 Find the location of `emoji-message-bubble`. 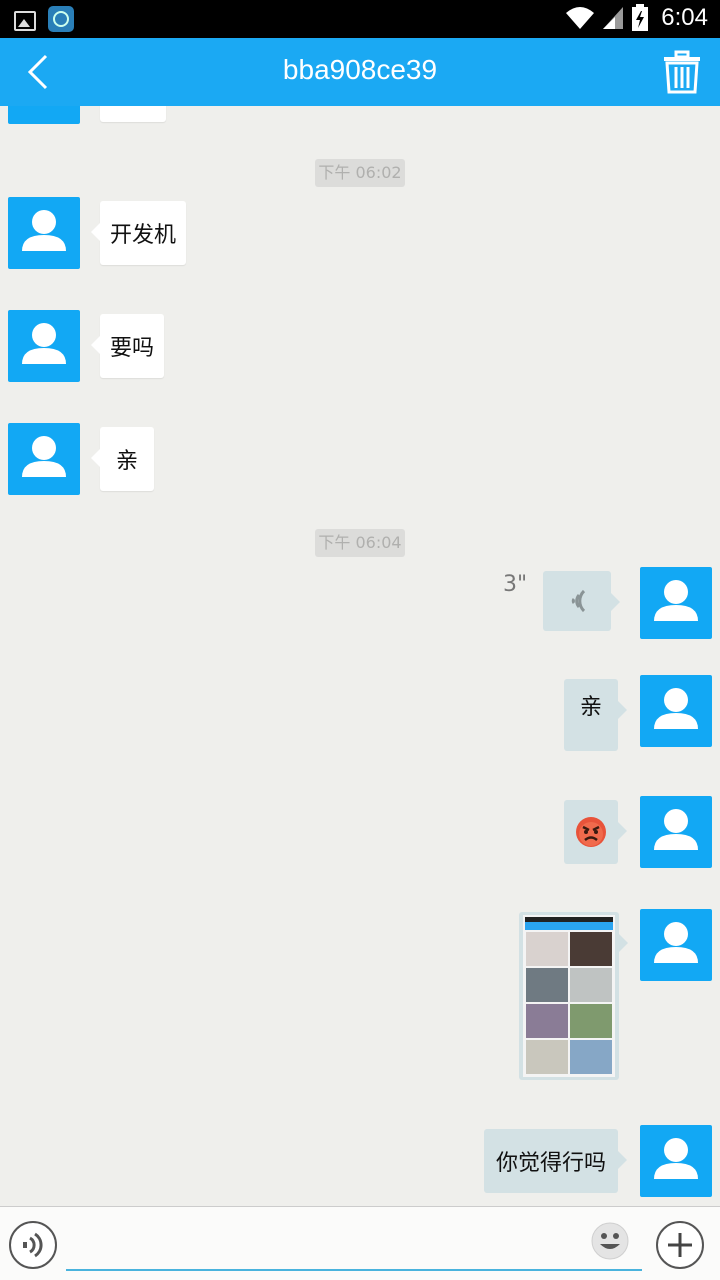

emoji-message-bubble is located at coordinates (595, 832).